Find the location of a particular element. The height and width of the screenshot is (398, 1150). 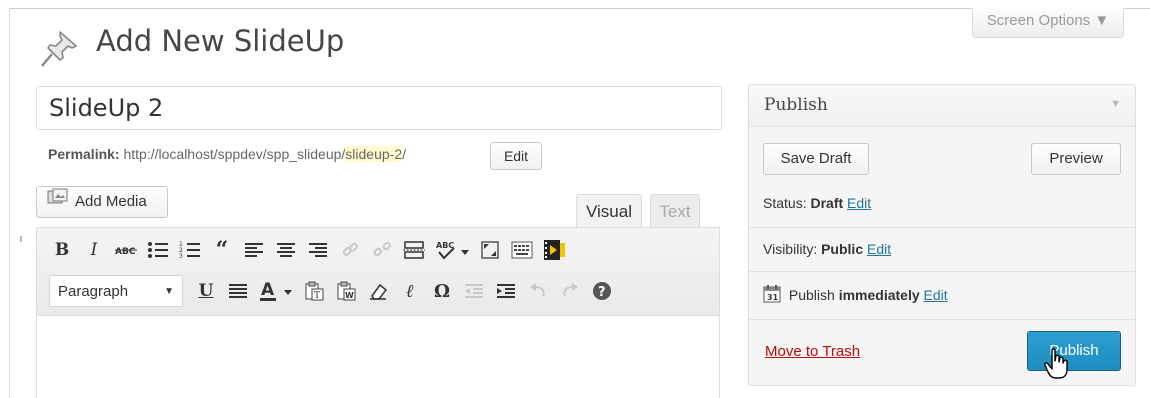

add-media-label: Add Media is located at coordinates (111, 201).